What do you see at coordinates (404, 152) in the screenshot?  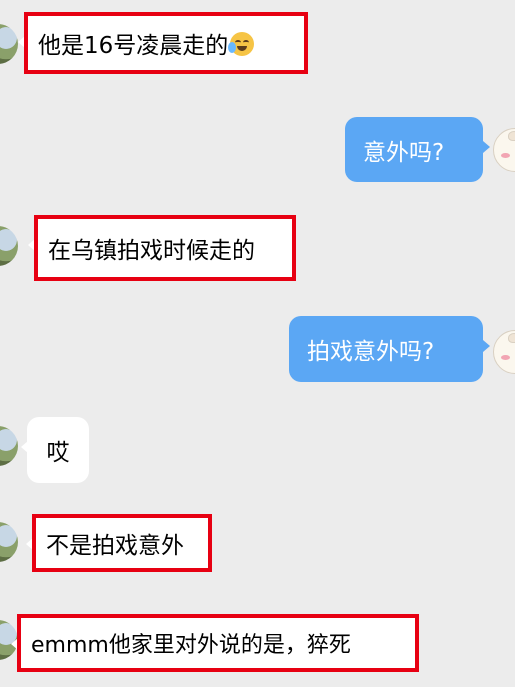 I see `message-text: 意外吗?` at bounding box center [404, 152].